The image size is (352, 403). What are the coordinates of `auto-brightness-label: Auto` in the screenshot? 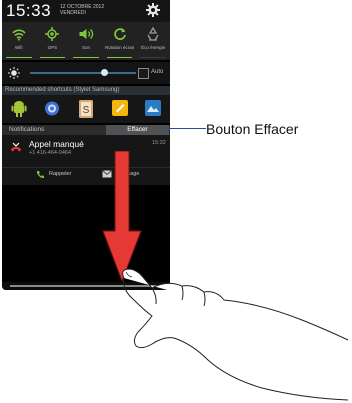 It's located at (157, 72).